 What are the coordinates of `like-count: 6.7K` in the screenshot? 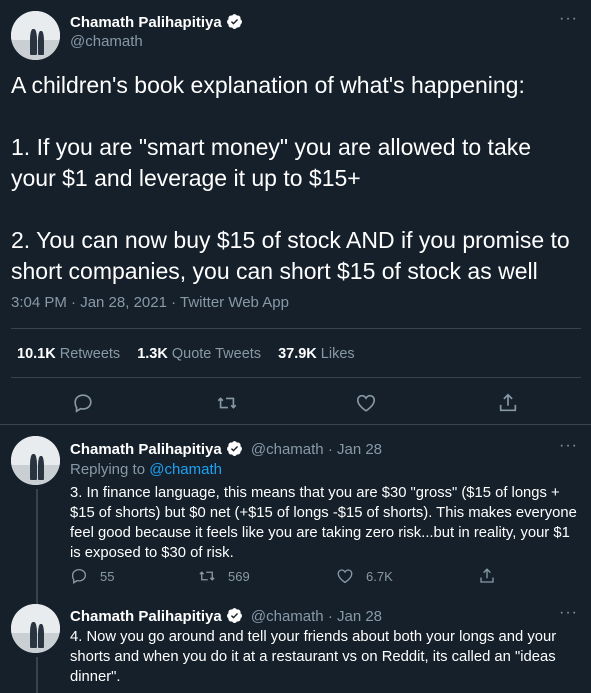 It's located at (379, 576).